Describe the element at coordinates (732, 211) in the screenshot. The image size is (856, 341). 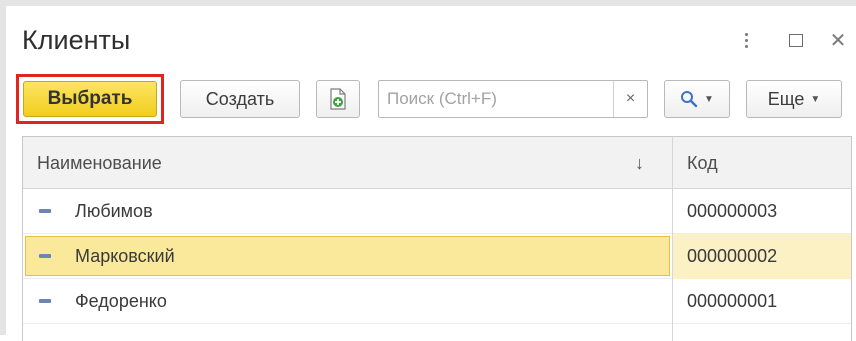
I see `row-code: 000000003` at that location.